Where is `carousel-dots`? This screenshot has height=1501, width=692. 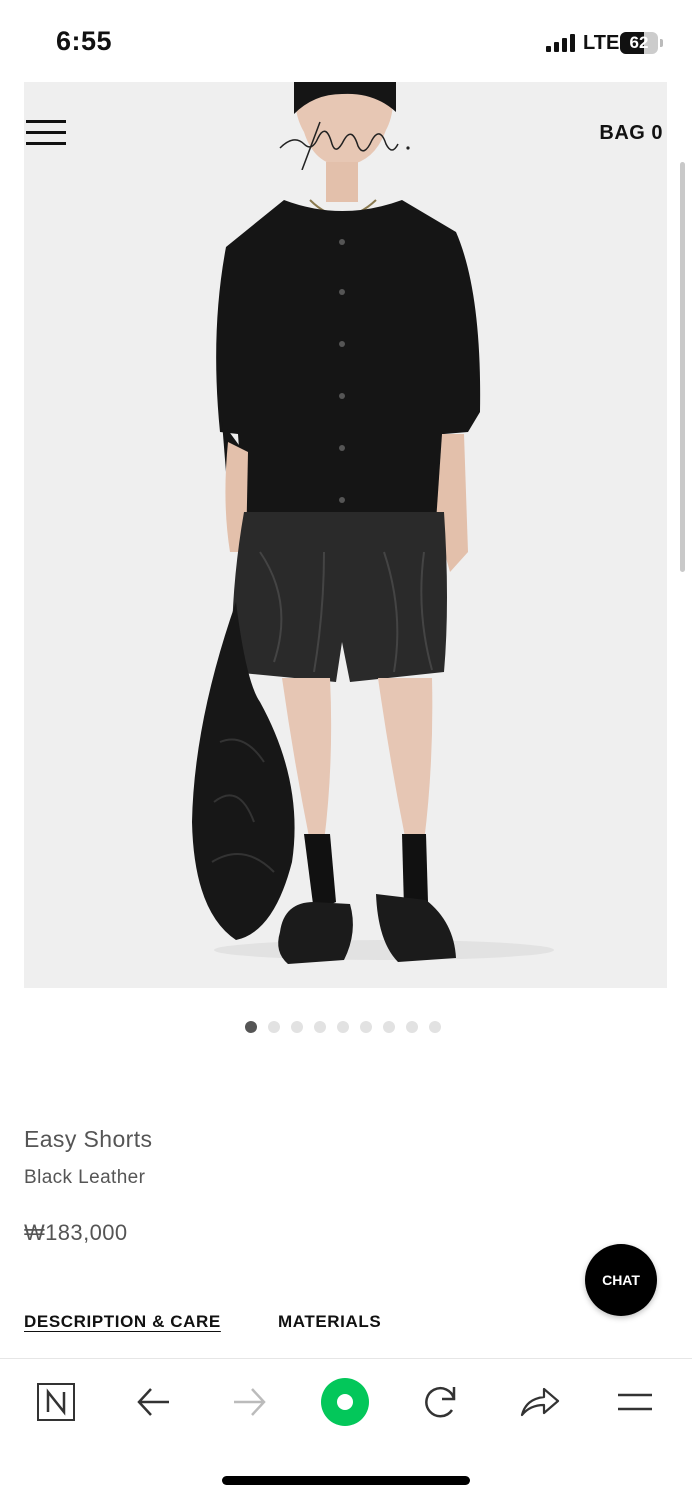
carousel-dots is located at coordinates (343, 1028).